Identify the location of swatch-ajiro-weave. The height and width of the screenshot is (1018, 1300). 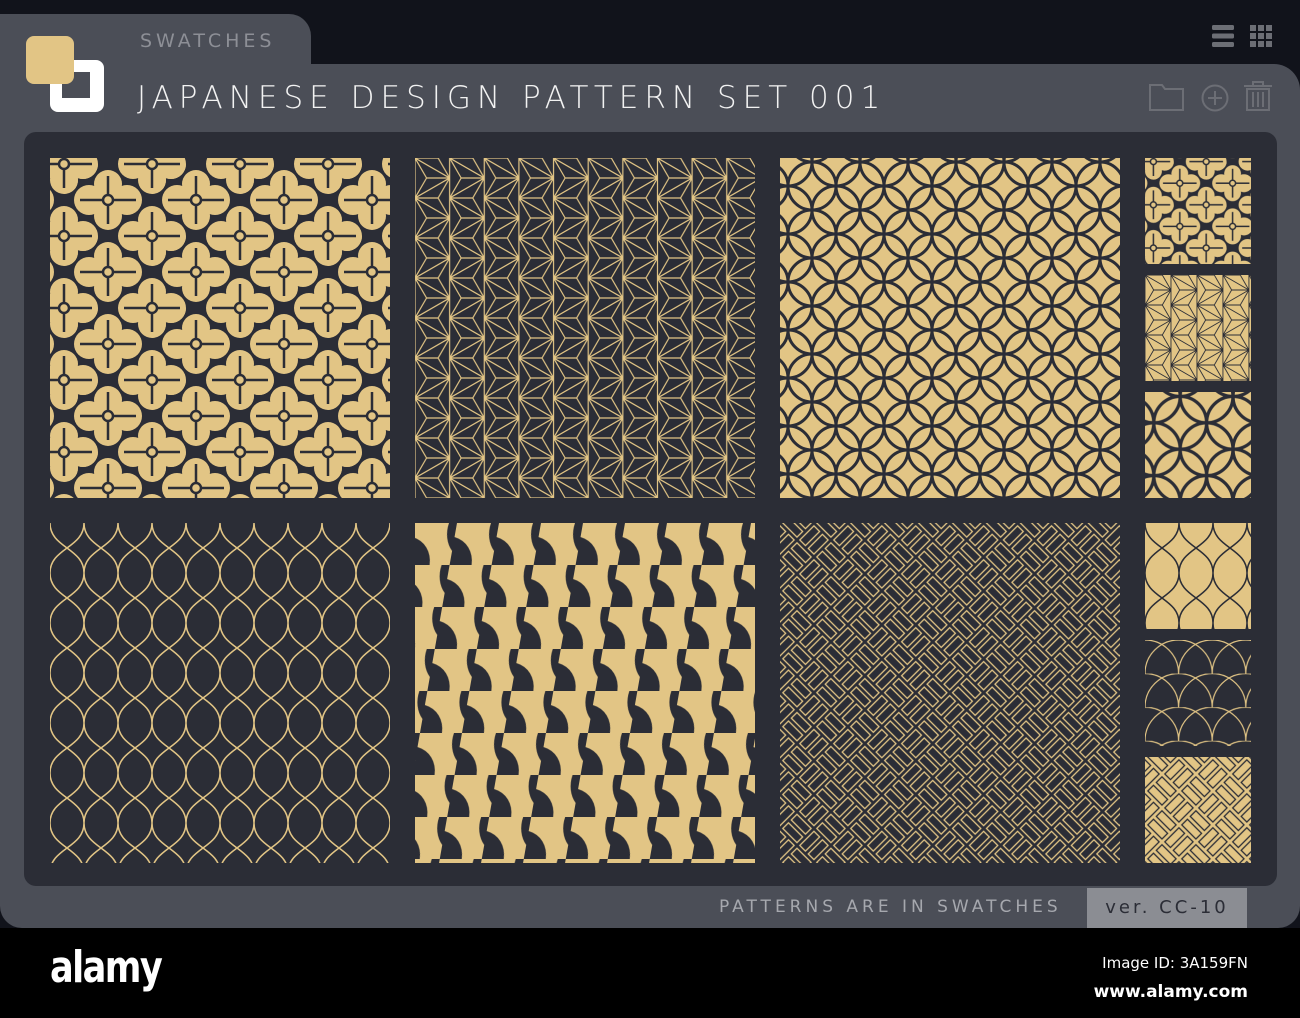
(950, 693).